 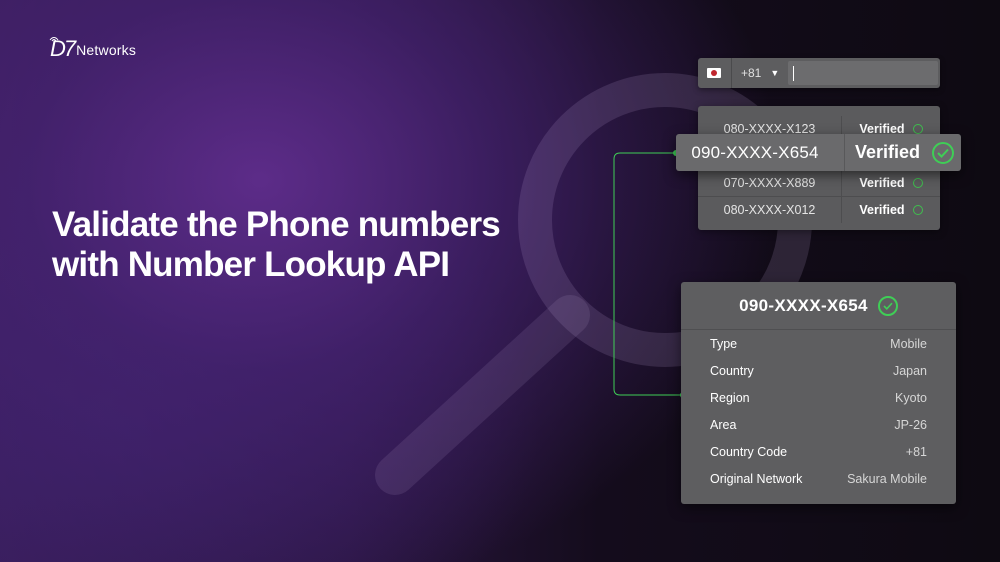 I want to click on detail-label: Area, so click(x=723, y=424).